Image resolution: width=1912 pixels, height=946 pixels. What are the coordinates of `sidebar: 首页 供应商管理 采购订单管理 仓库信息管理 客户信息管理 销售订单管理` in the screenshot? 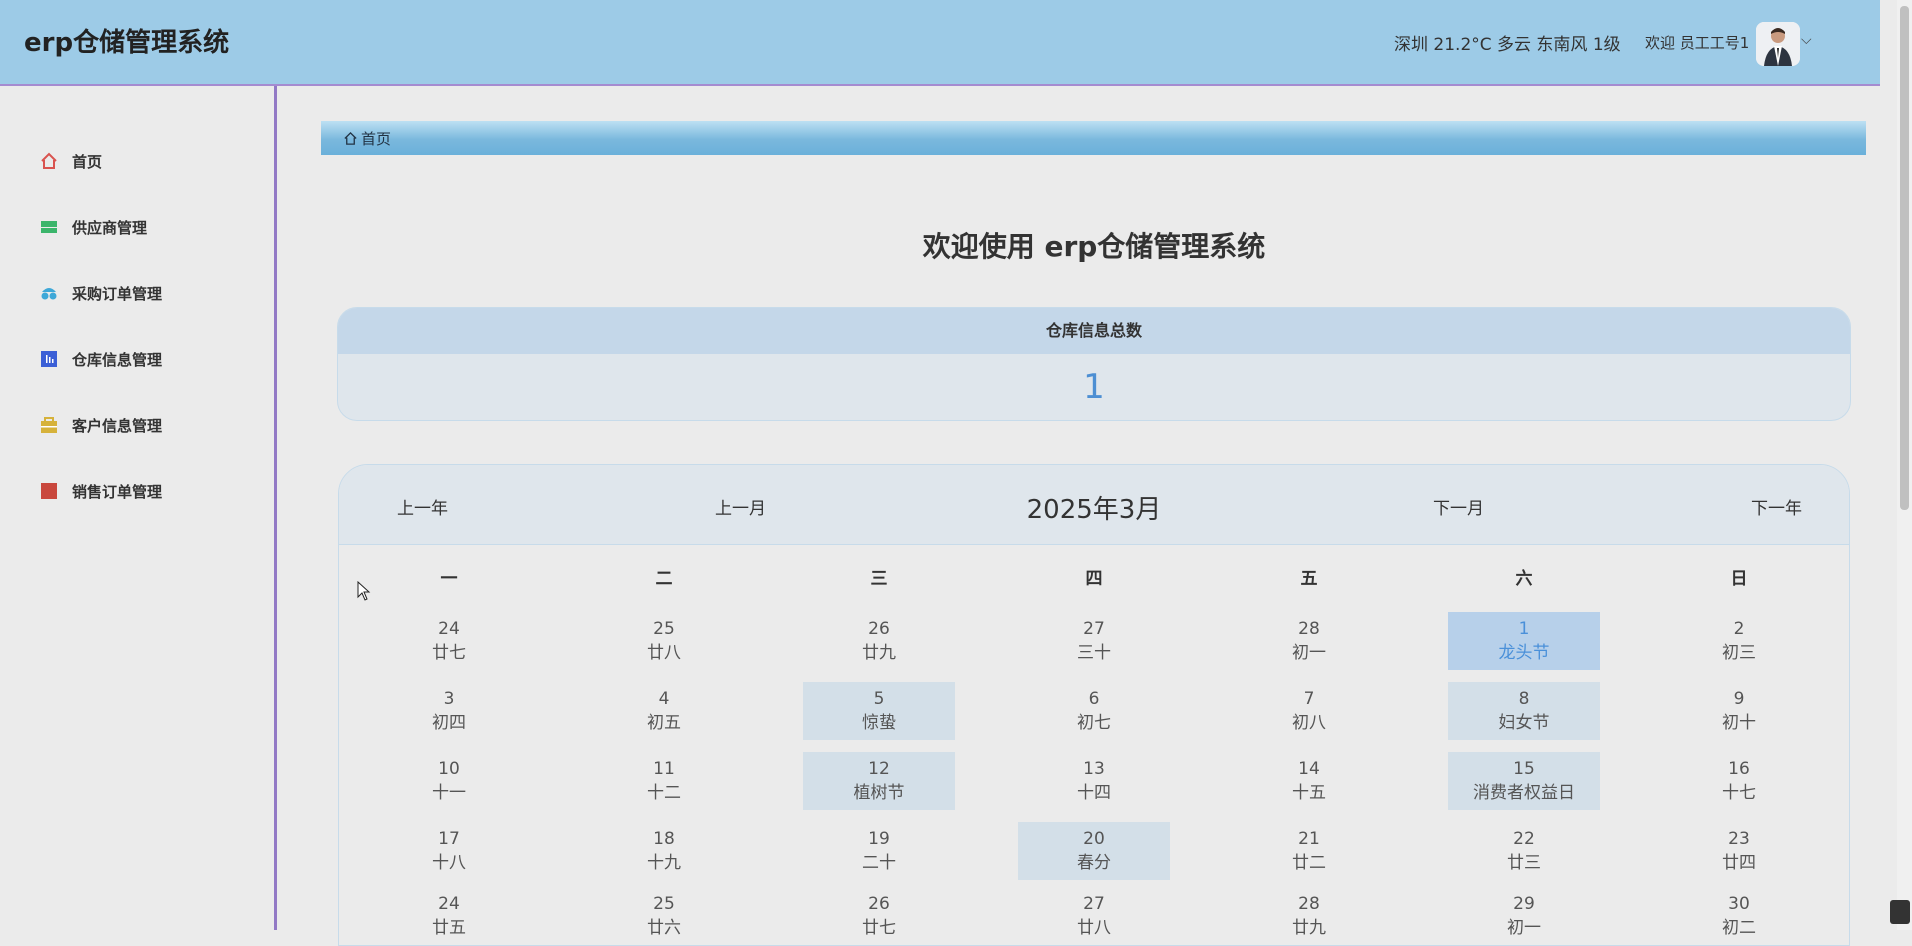 It's located at (138, 508).